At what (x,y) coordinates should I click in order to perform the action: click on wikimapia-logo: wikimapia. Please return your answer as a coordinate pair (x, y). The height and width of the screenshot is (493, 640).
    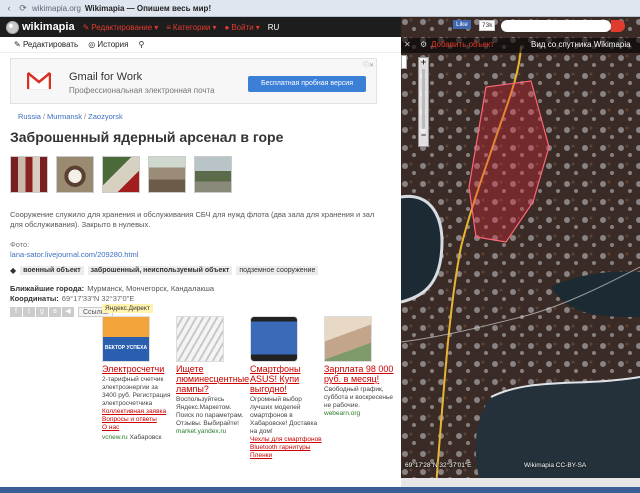
    Looking at the image, I should click on (40, 27).